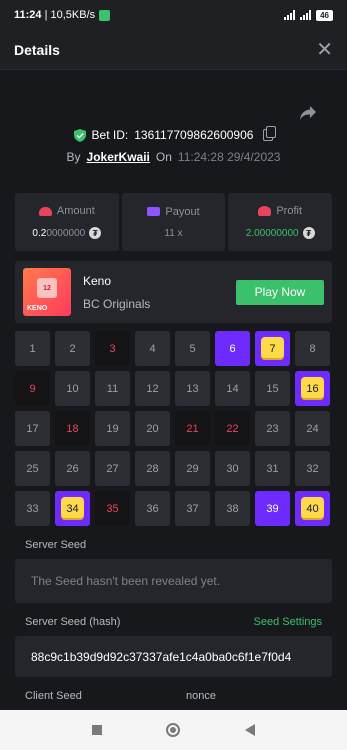 The width and height of the screenshot is (347, 750). I want to click on keno-cell: 4, so click(152, 348).